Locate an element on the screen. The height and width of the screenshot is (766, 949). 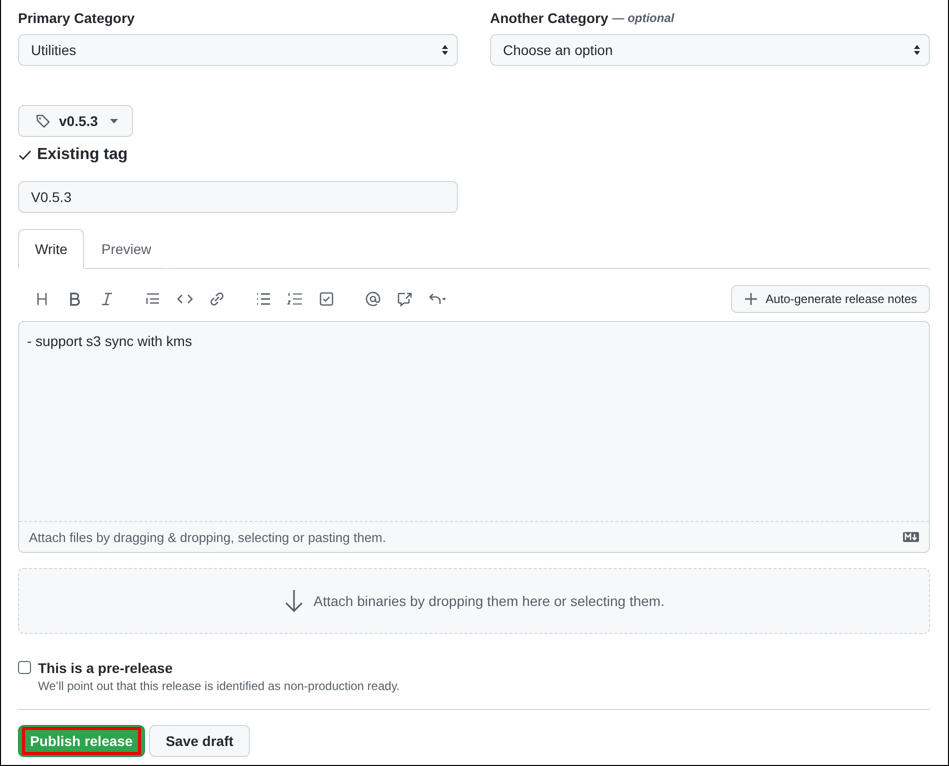
editor-tab: Write is located at coordinates (51, 249).